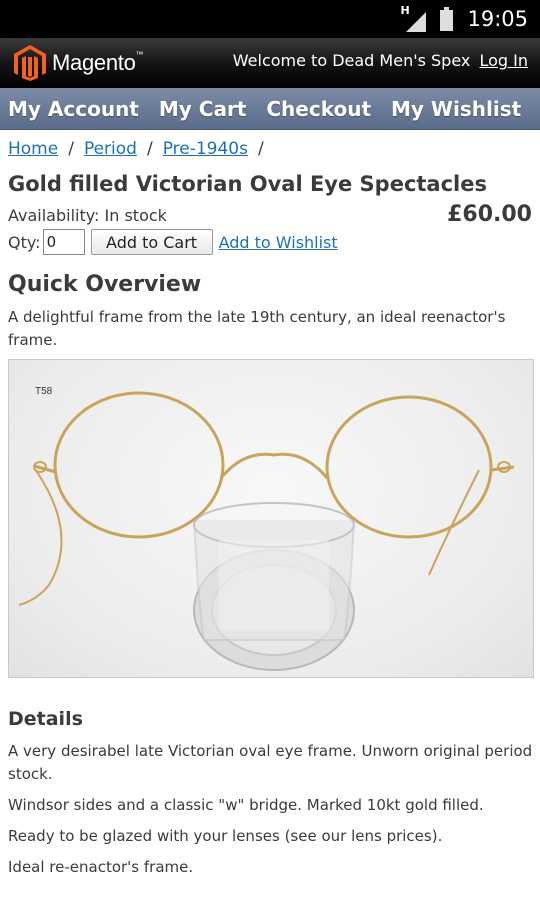  Describe the element at coordinates (33, 149) in the screenshot. I see `breadcrumb-home: Home` at that location.